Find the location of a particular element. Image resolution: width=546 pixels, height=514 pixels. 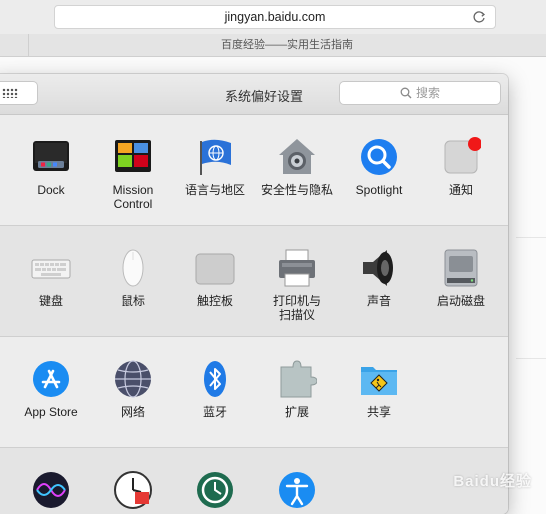

pref-label: 键盘 is located at coordinates (50, 301).